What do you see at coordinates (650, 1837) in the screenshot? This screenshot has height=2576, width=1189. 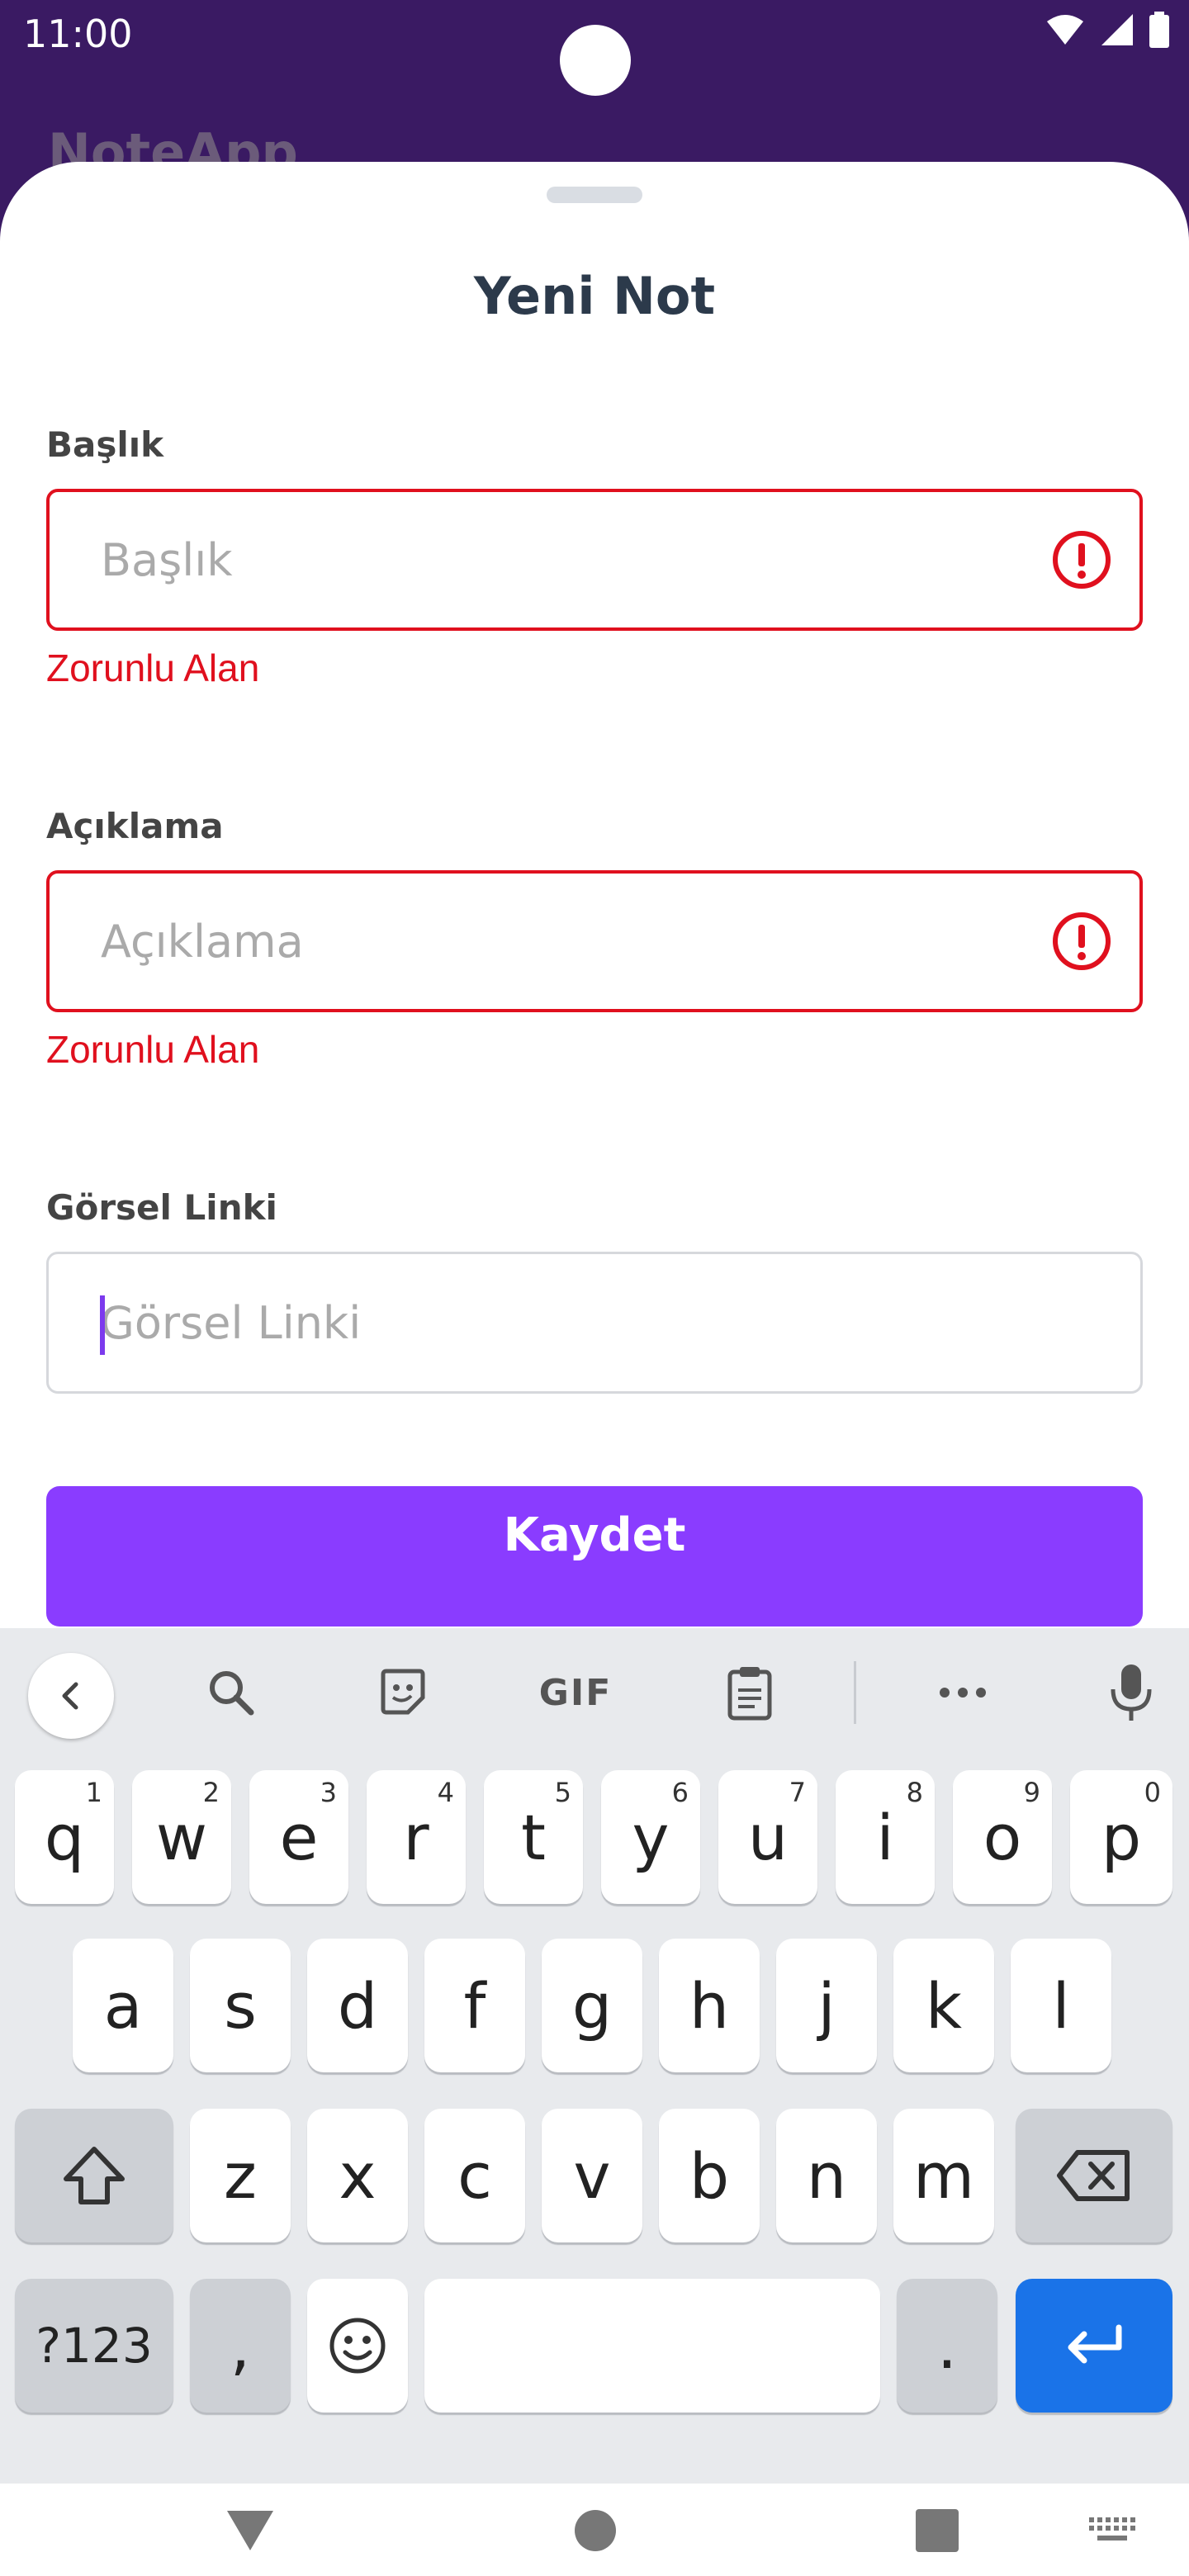 I see `key-y: y6` at bounding box center [650, 1837].